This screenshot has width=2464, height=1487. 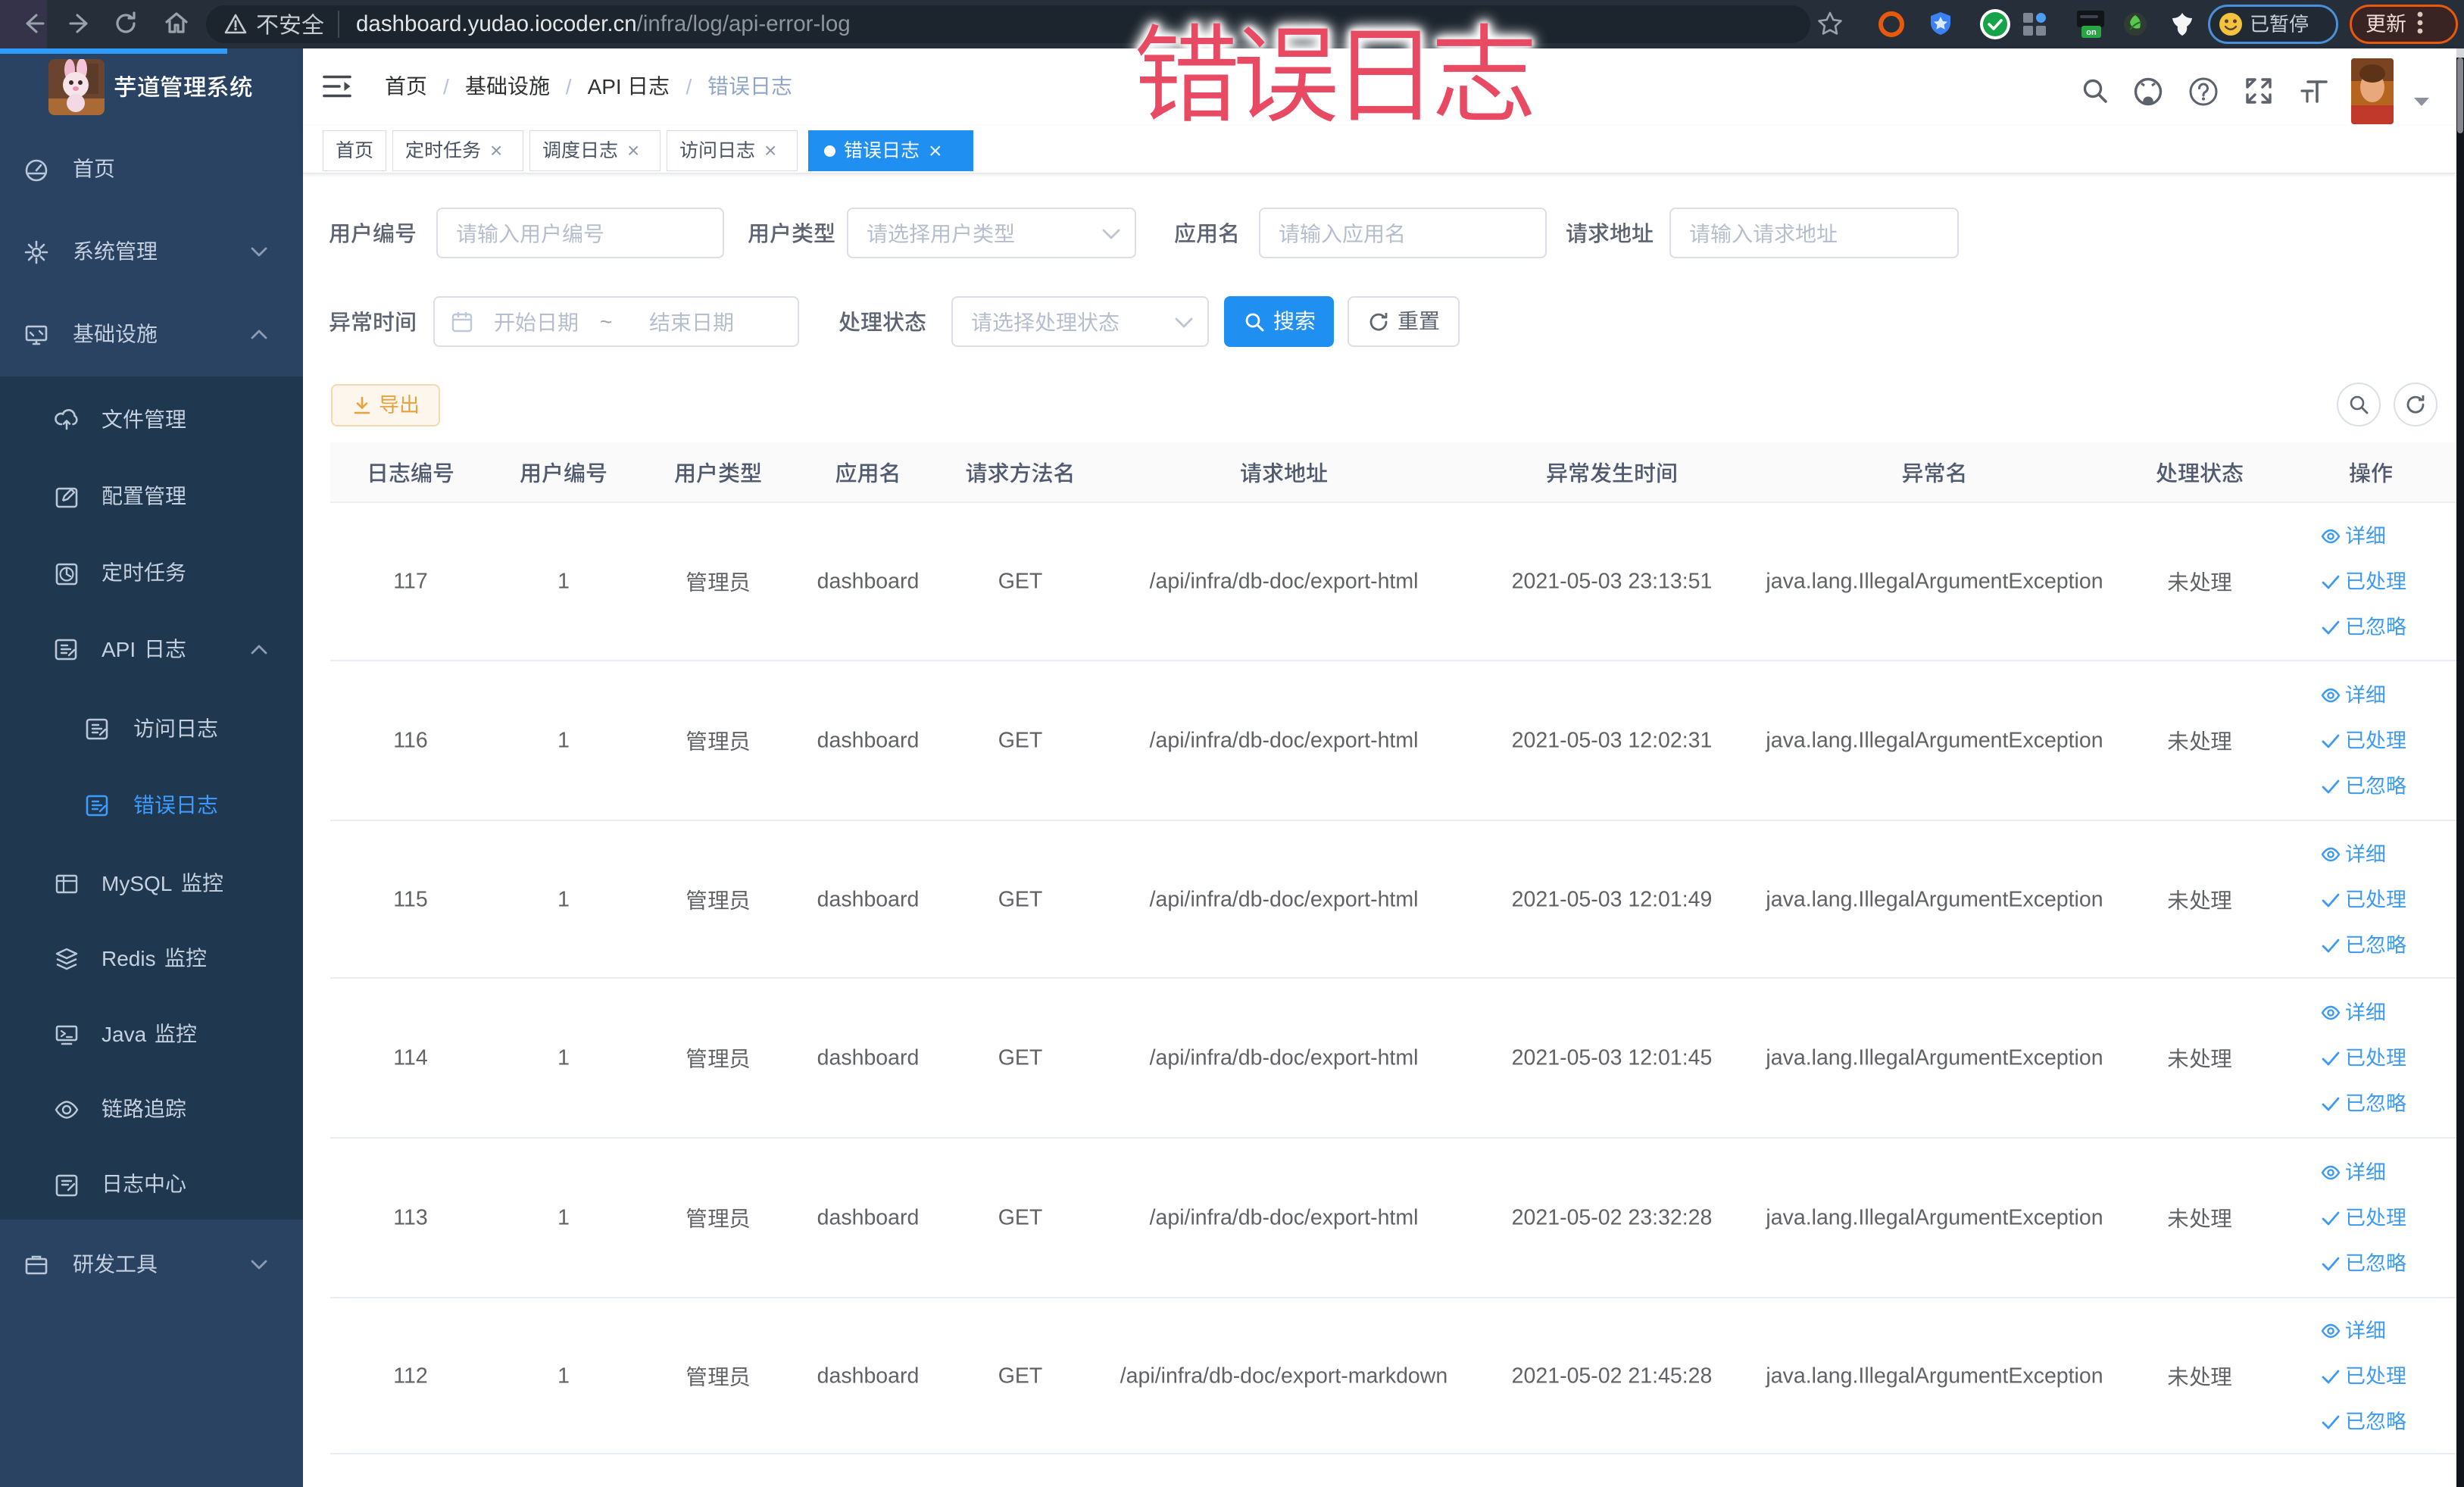 What do you see at coordinates (2091, 32) in the screenshot?
I see `svg-text: on` at bounding box center [2091, 32].